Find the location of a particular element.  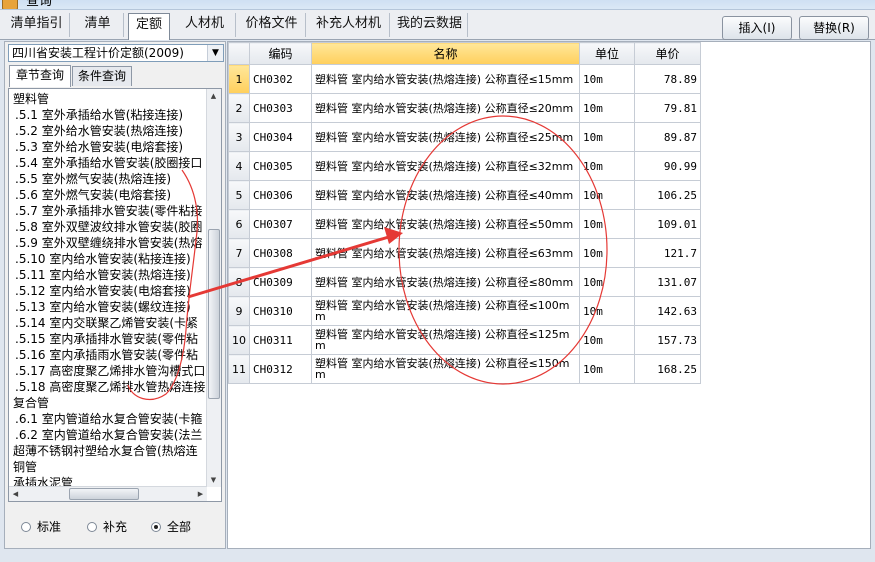

cell-price: 142.63 is located at coordinates (667, 311).